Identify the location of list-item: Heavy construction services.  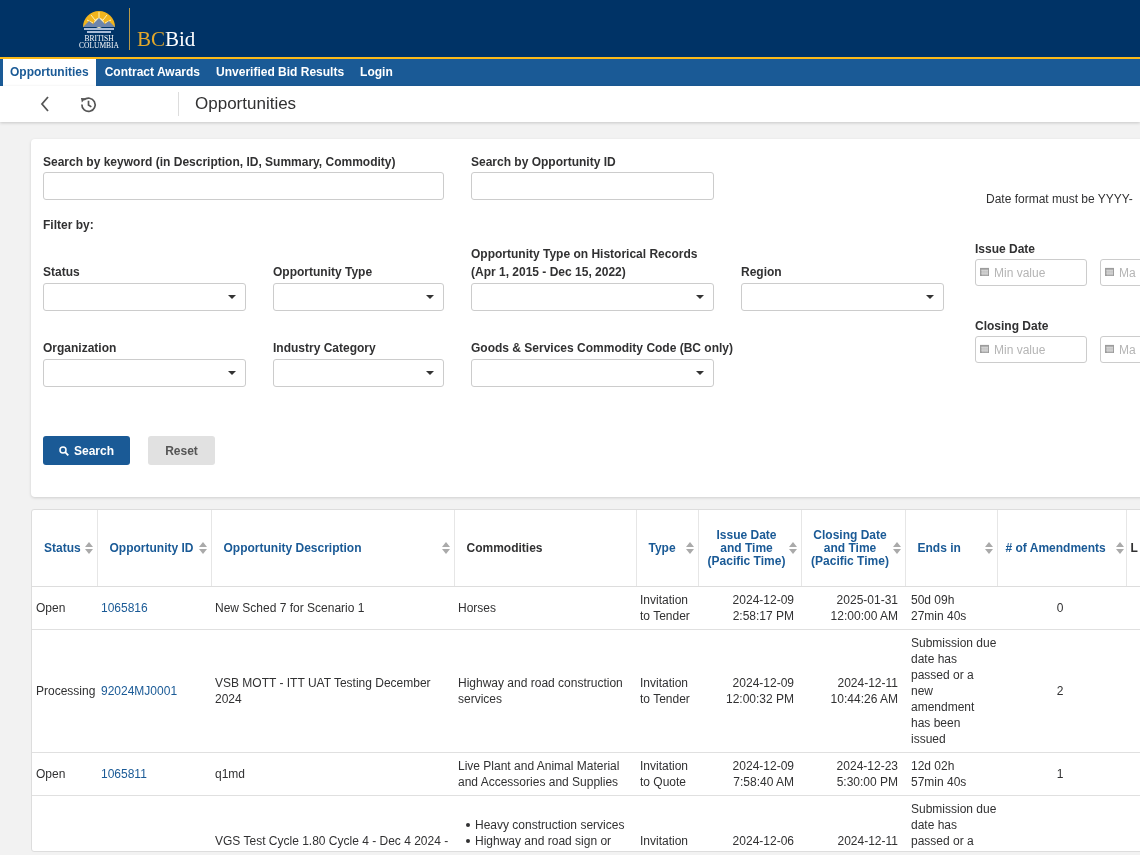
(550, 825).